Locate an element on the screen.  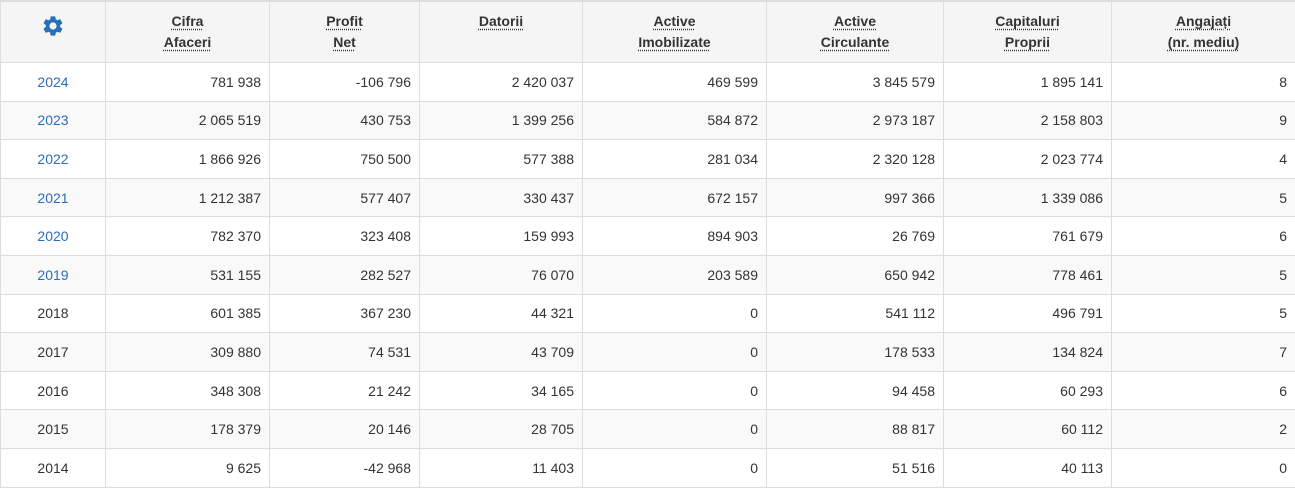
table-header-row: Cifra Afaceri Profit Net Datorii is located at coordinates (648, 32).